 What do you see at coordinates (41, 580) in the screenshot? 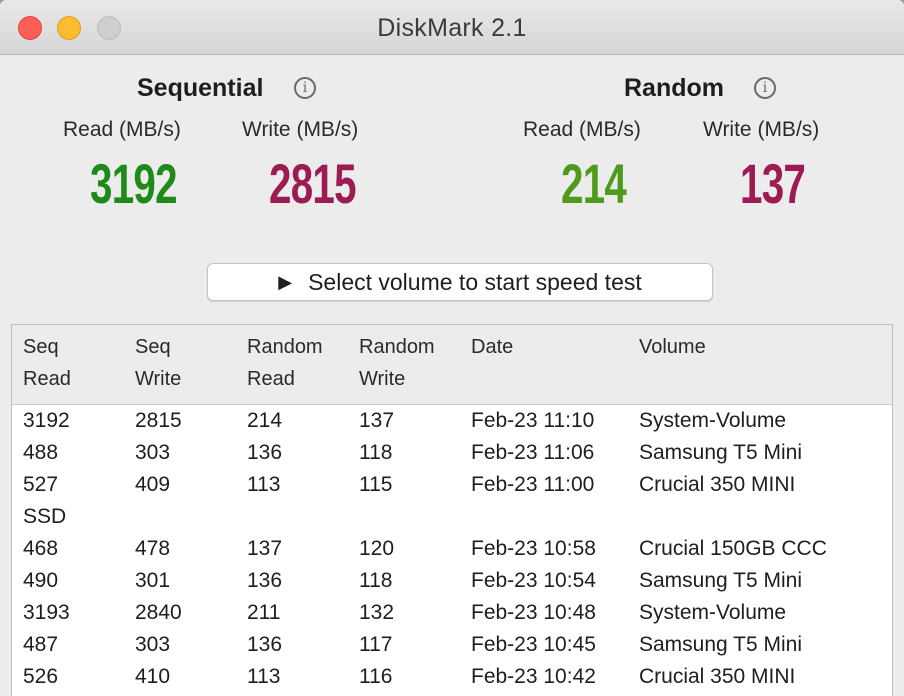
I see `cell-seq-read: 490` at bounding box center [41, 580].